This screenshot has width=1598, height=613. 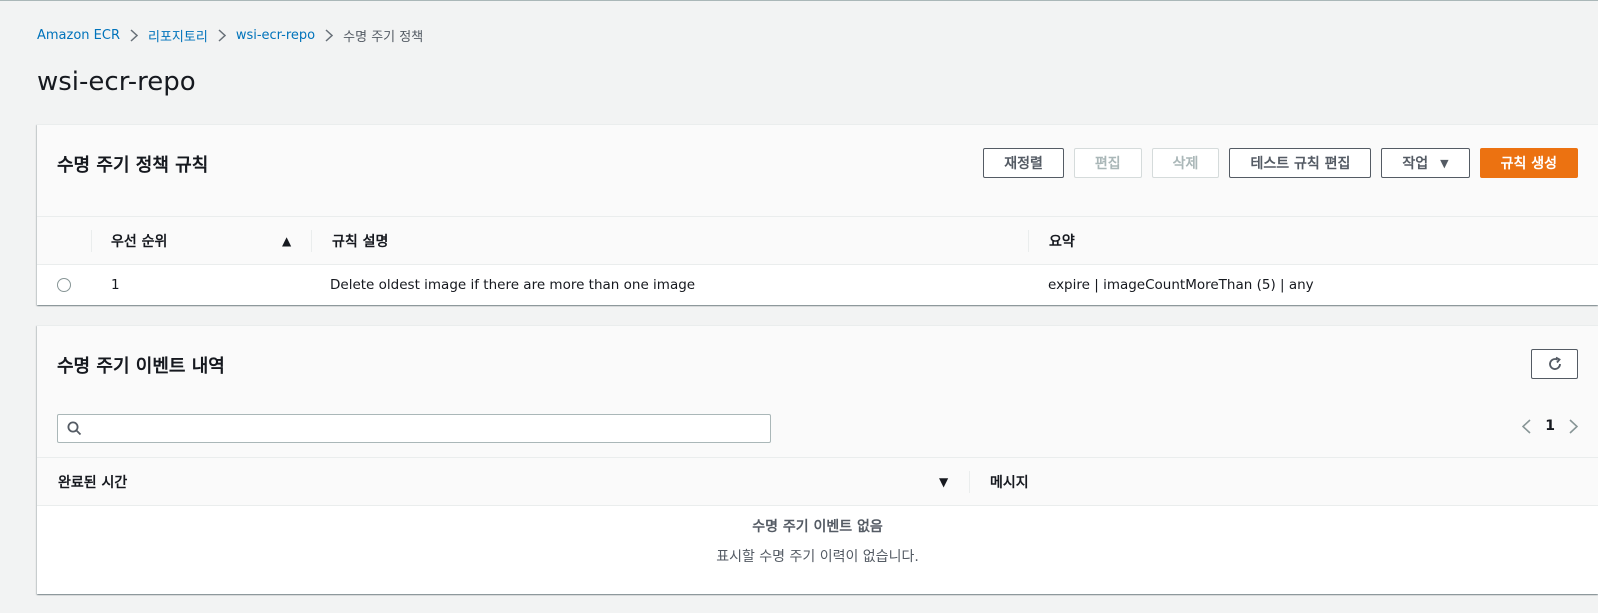 I want to click on actions-dropdown-button: 작업 ▼, so click(x=1425, y=163).